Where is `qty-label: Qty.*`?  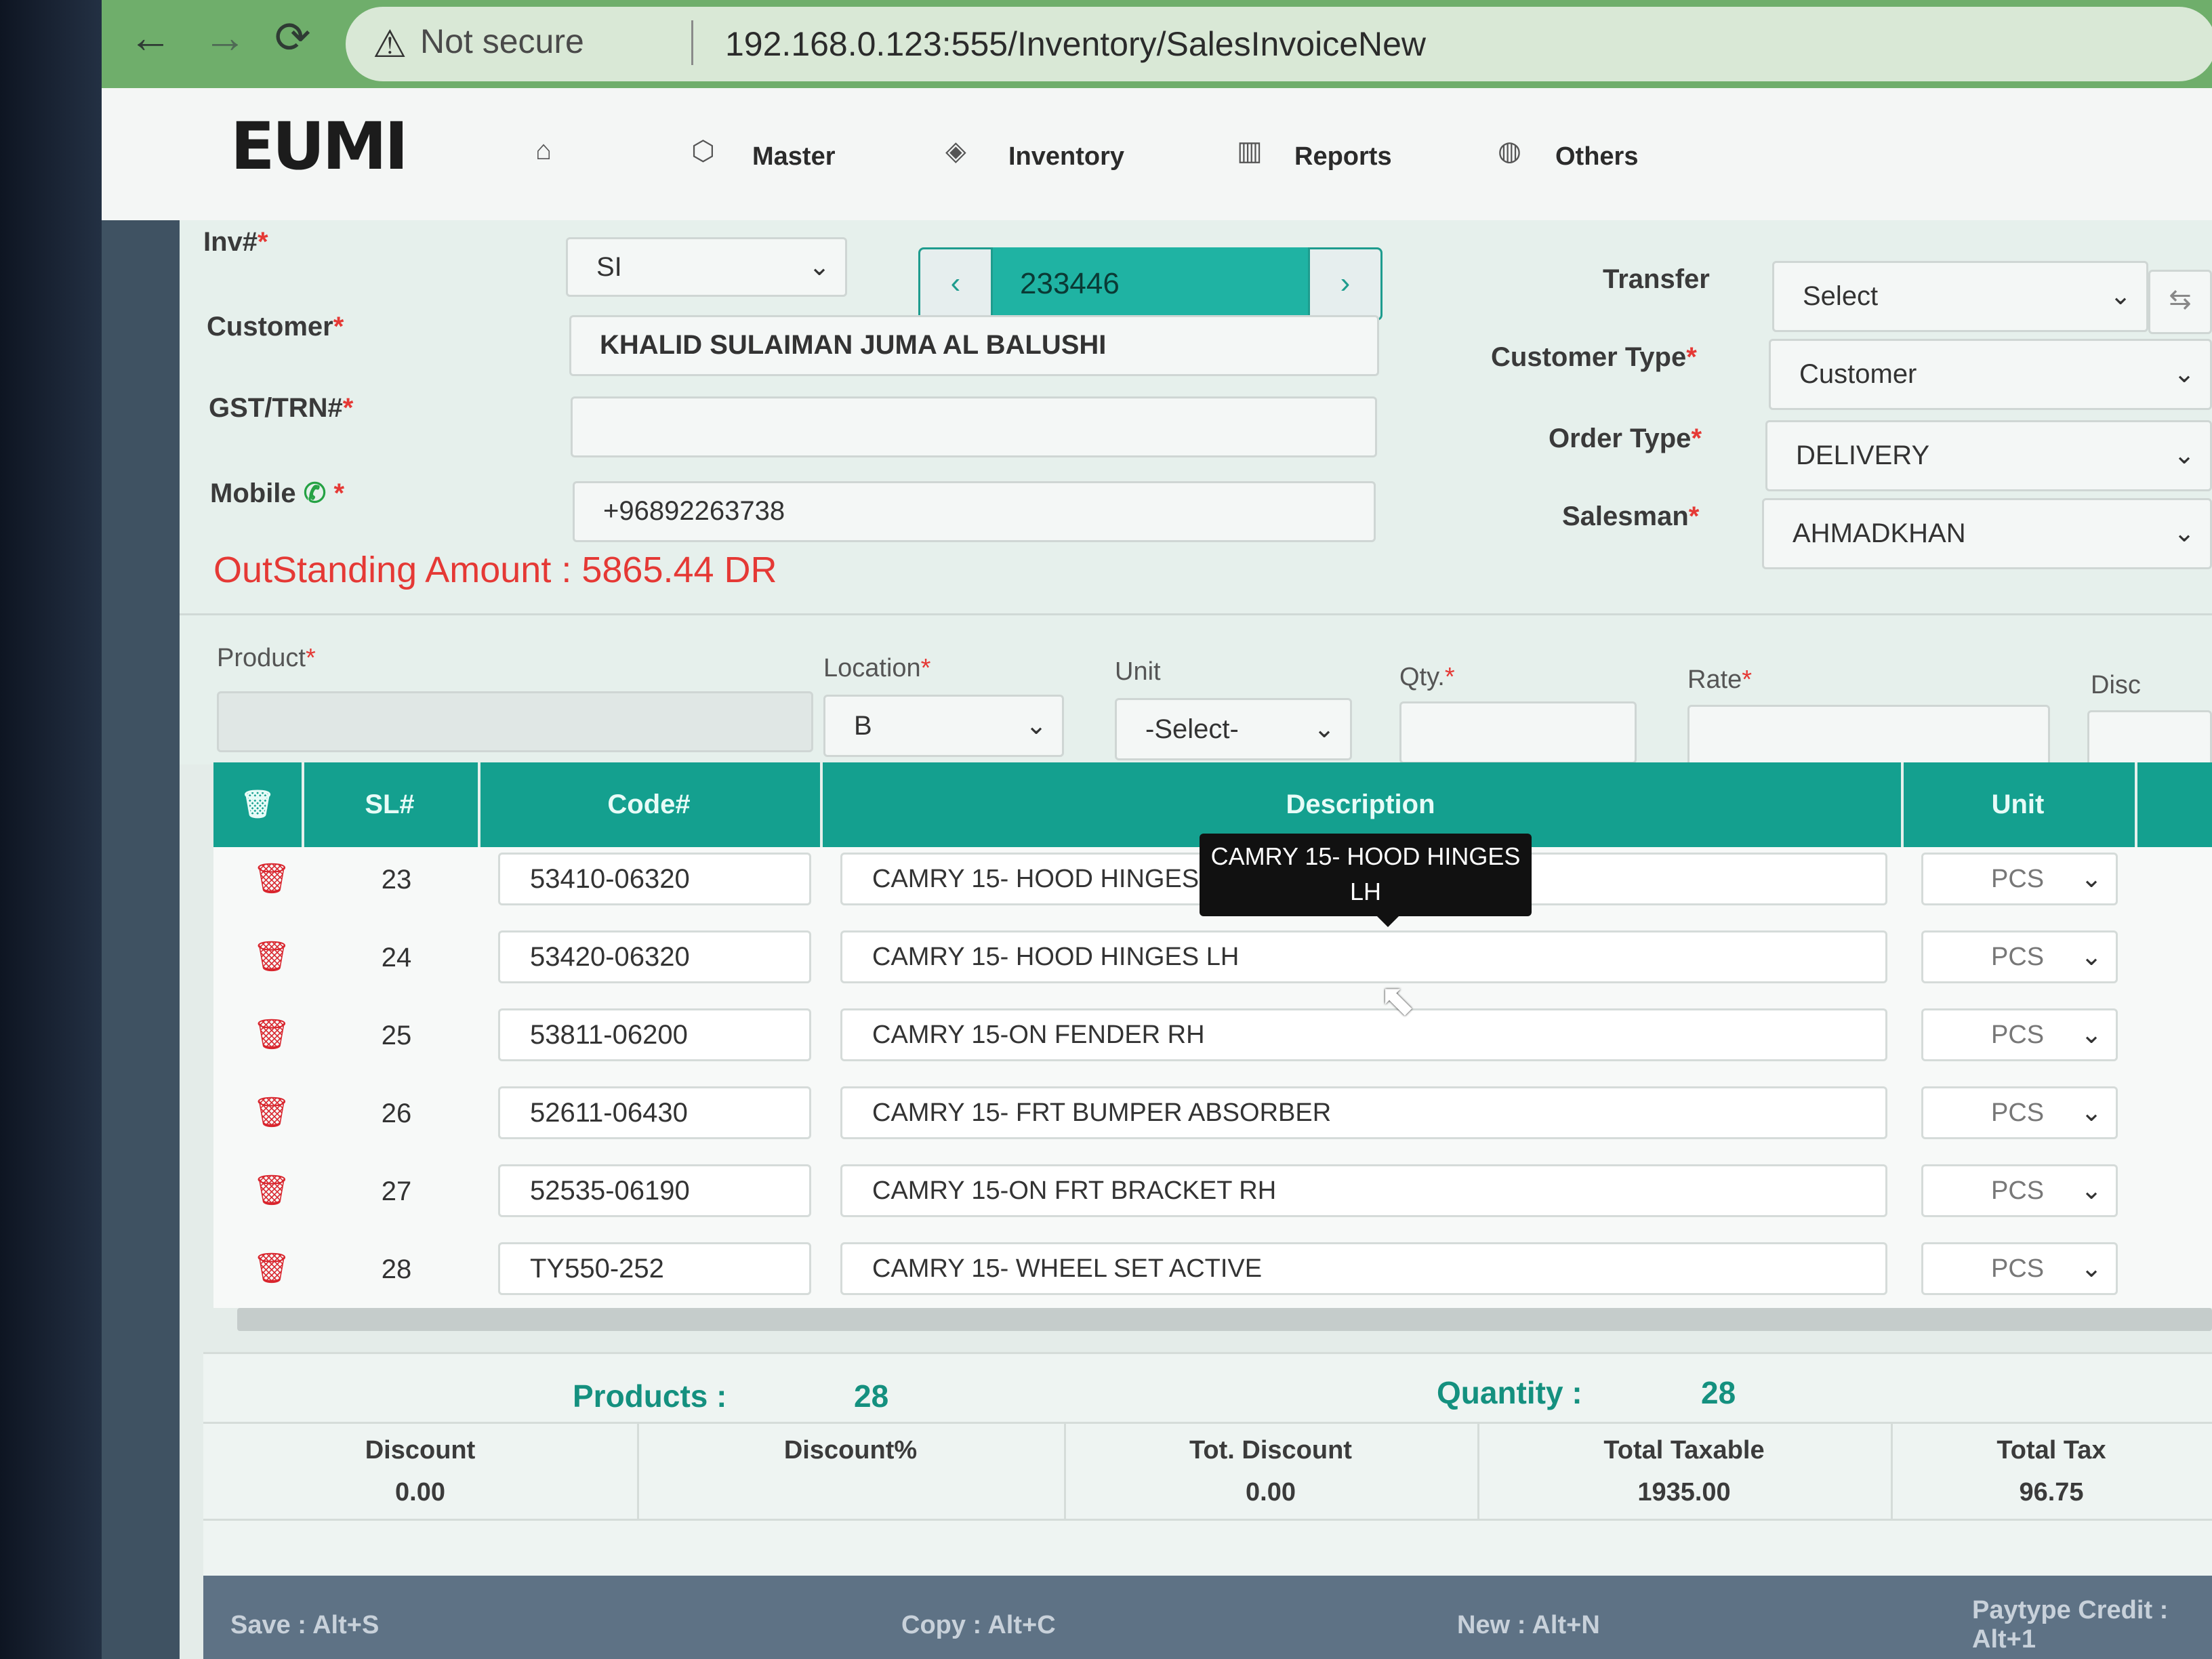
qty-label: Qty.* is located at coordinates (1427, 677).